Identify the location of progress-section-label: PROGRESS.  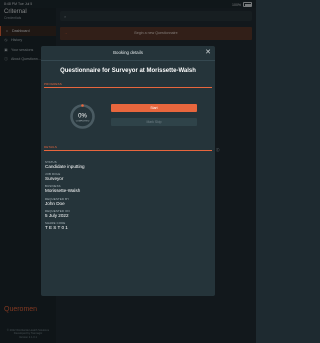
(53, 84).